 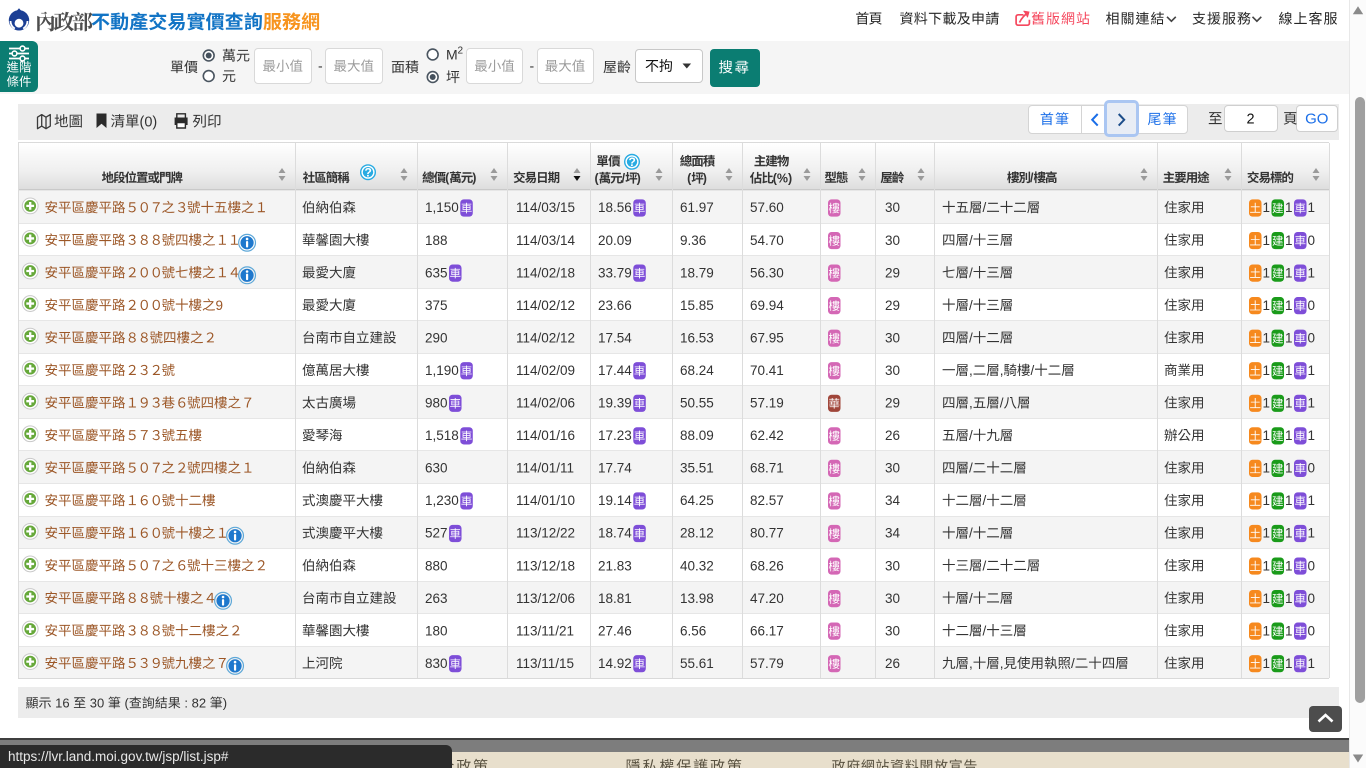 What do you see at coordinates (545, 500) in the screenshot?
I see `svg-text: 114/01/10` at bounding box center [545, 500].